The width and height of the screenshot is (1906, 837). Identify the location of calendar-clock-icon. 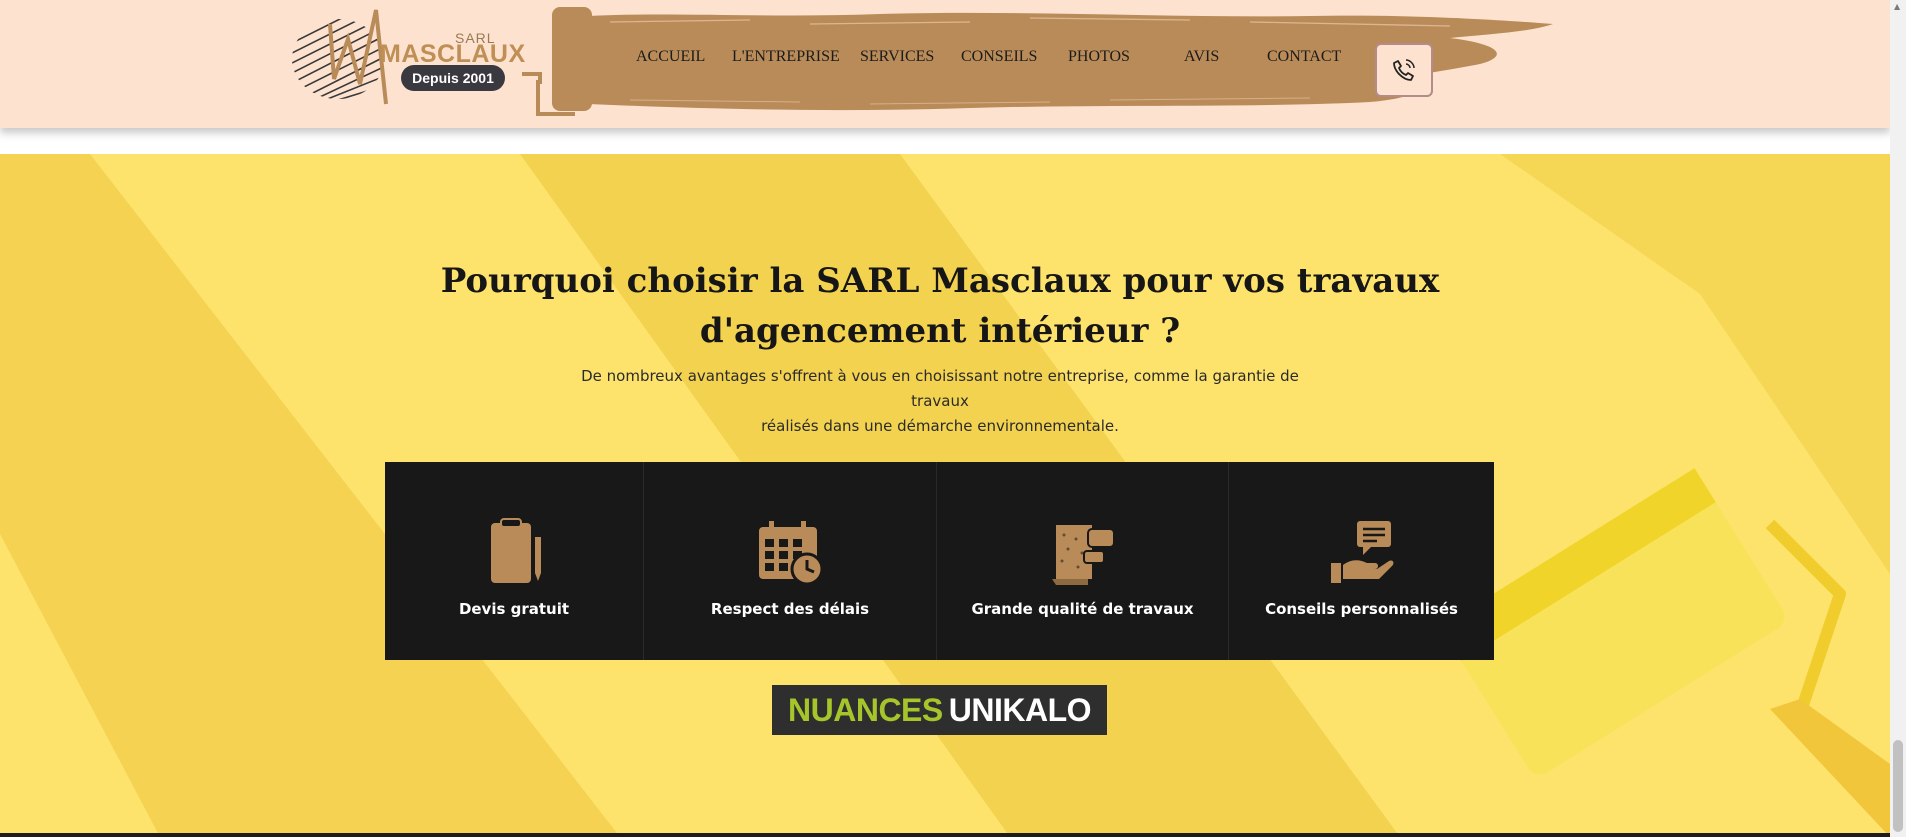
(791, 553).